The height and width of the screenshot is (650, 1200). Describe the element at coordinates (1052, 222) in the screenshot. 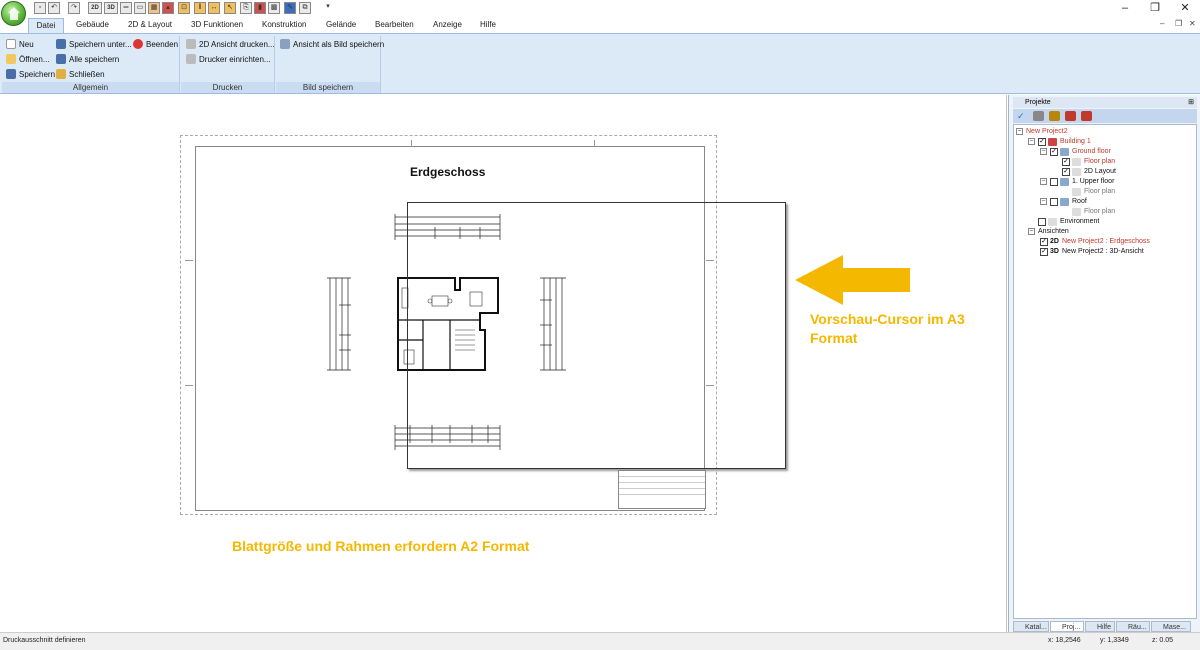

I see `environment-icon` at that location.